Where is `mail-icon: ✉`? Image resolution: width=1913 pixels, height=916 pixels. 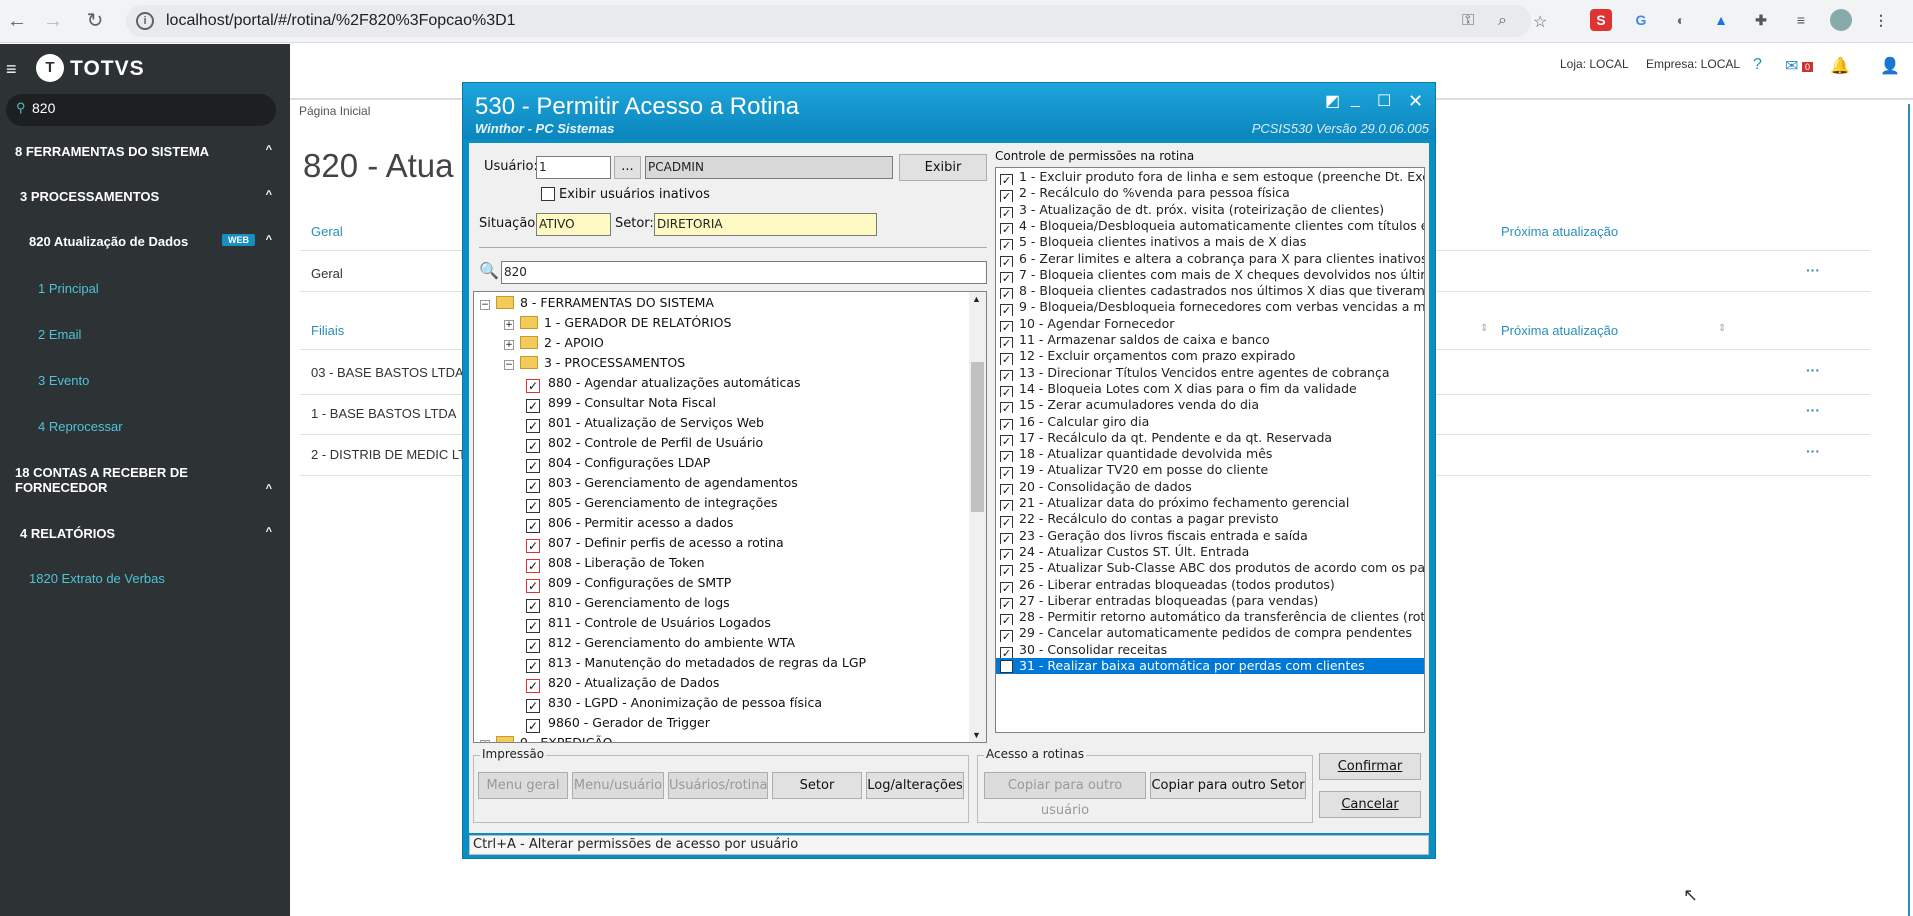 mail-icon: ✉ is located at coordinates (1791, 66).